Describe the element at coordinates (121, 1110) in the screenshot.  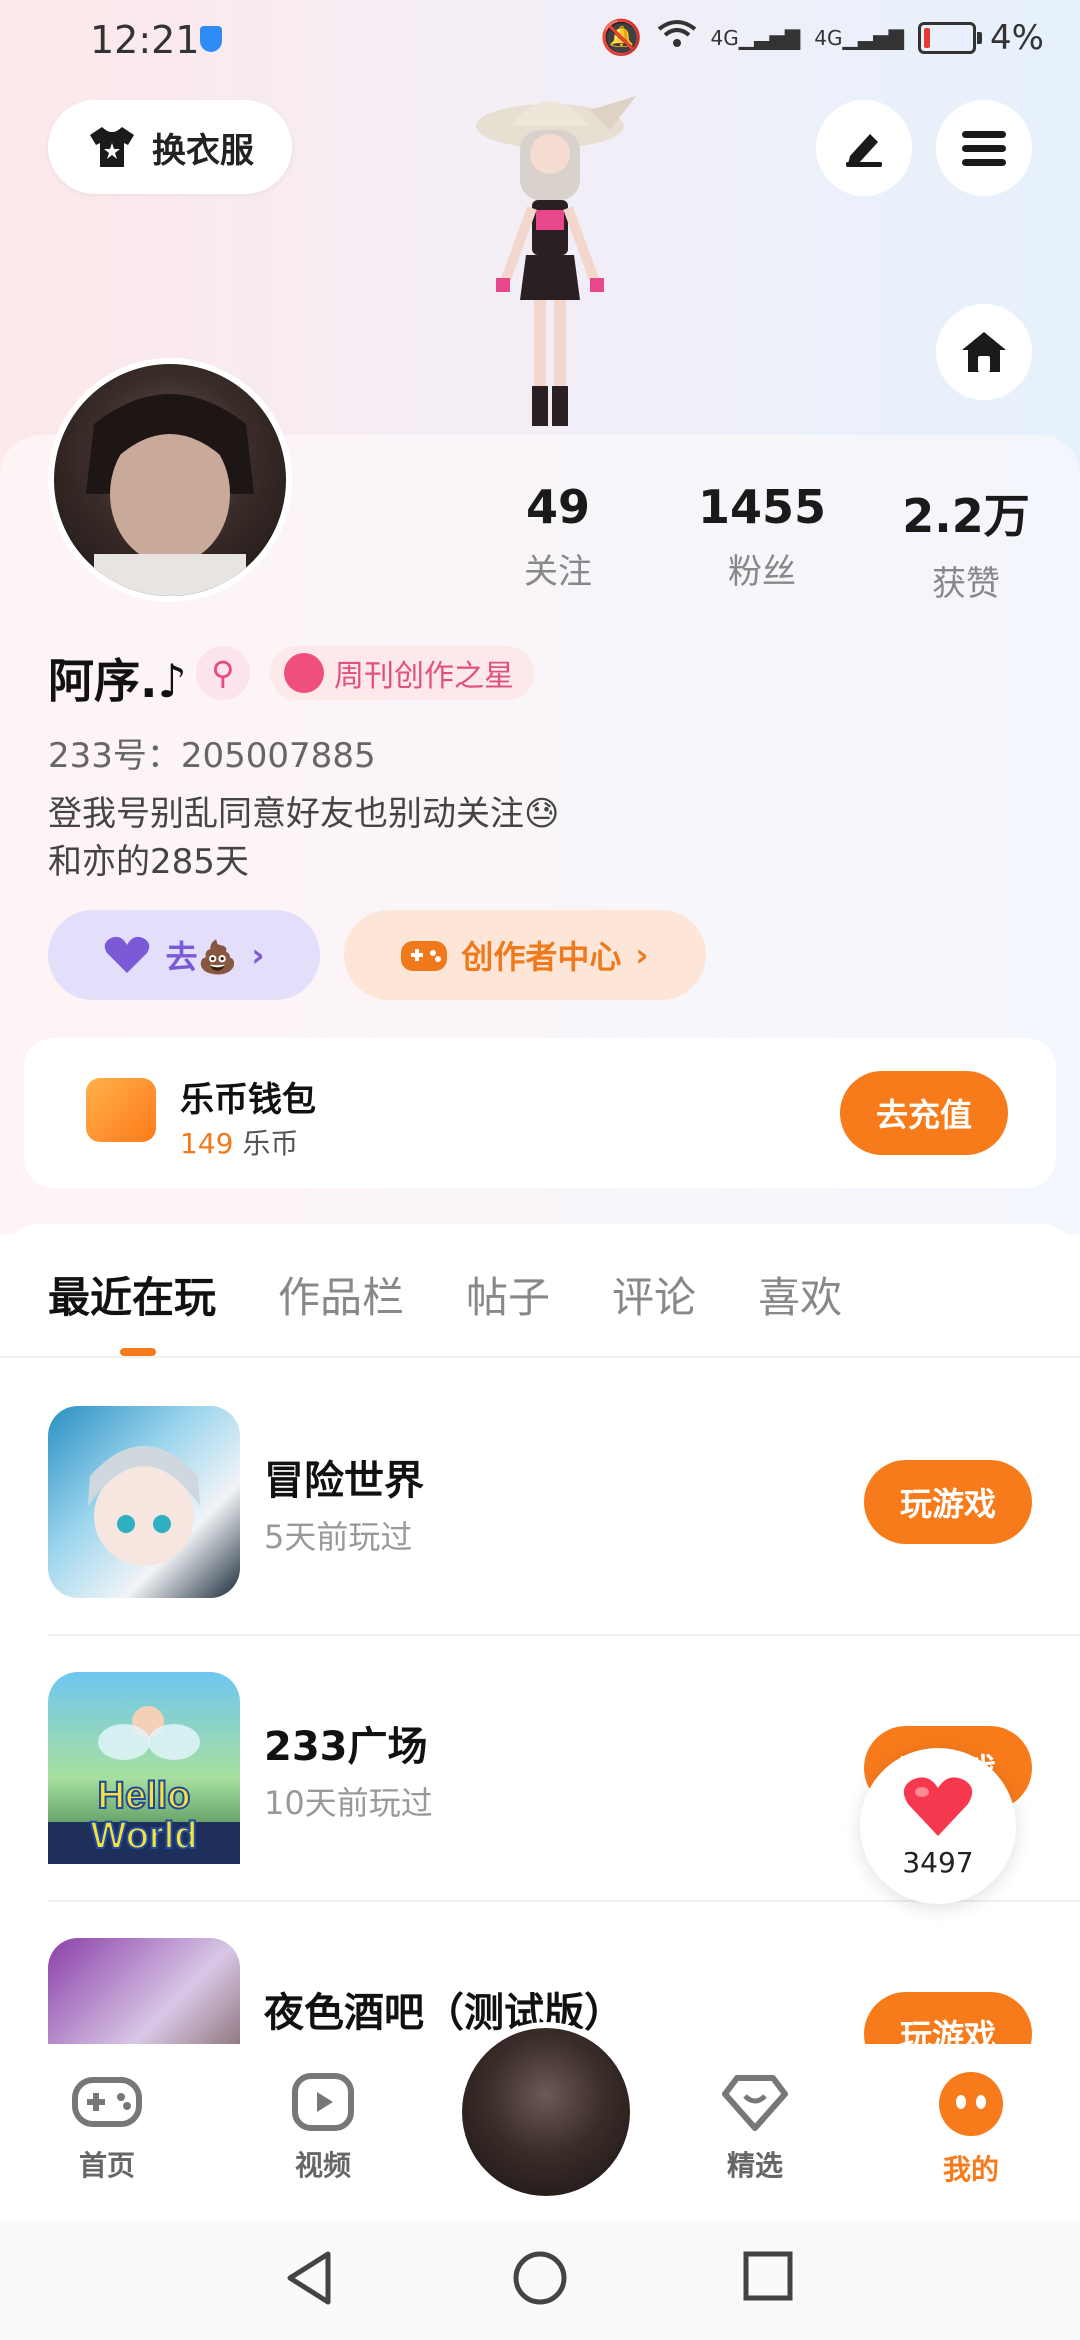
I see `wallet-icon` at that location.